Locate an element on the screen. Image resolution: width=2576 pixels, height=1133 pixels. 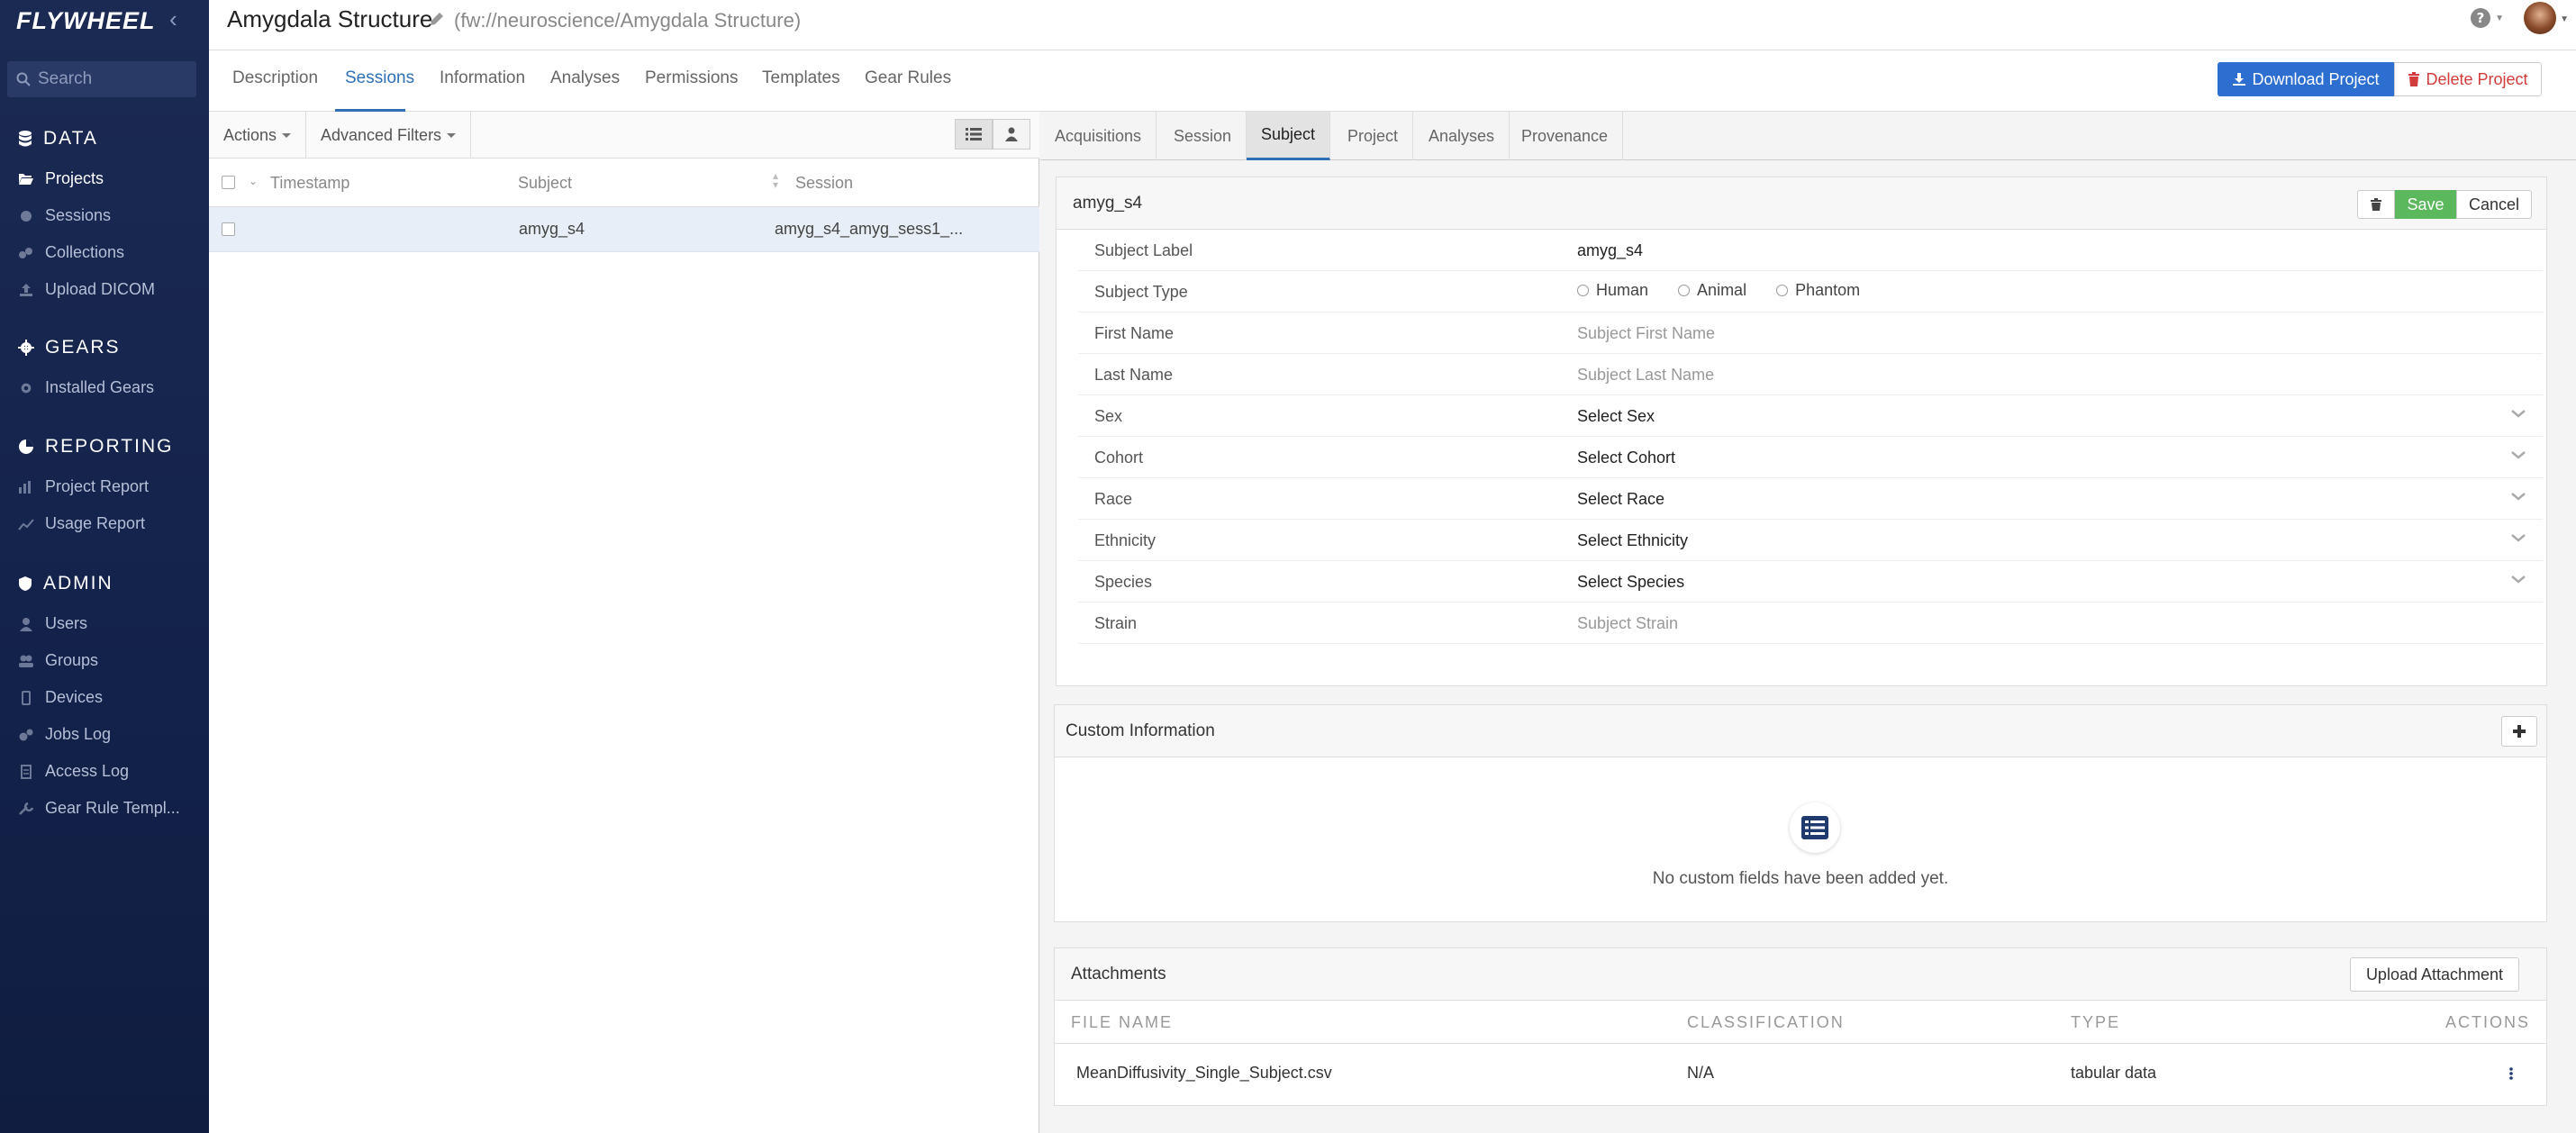
race-select: Select Race is located at coordinates (1620, 499).